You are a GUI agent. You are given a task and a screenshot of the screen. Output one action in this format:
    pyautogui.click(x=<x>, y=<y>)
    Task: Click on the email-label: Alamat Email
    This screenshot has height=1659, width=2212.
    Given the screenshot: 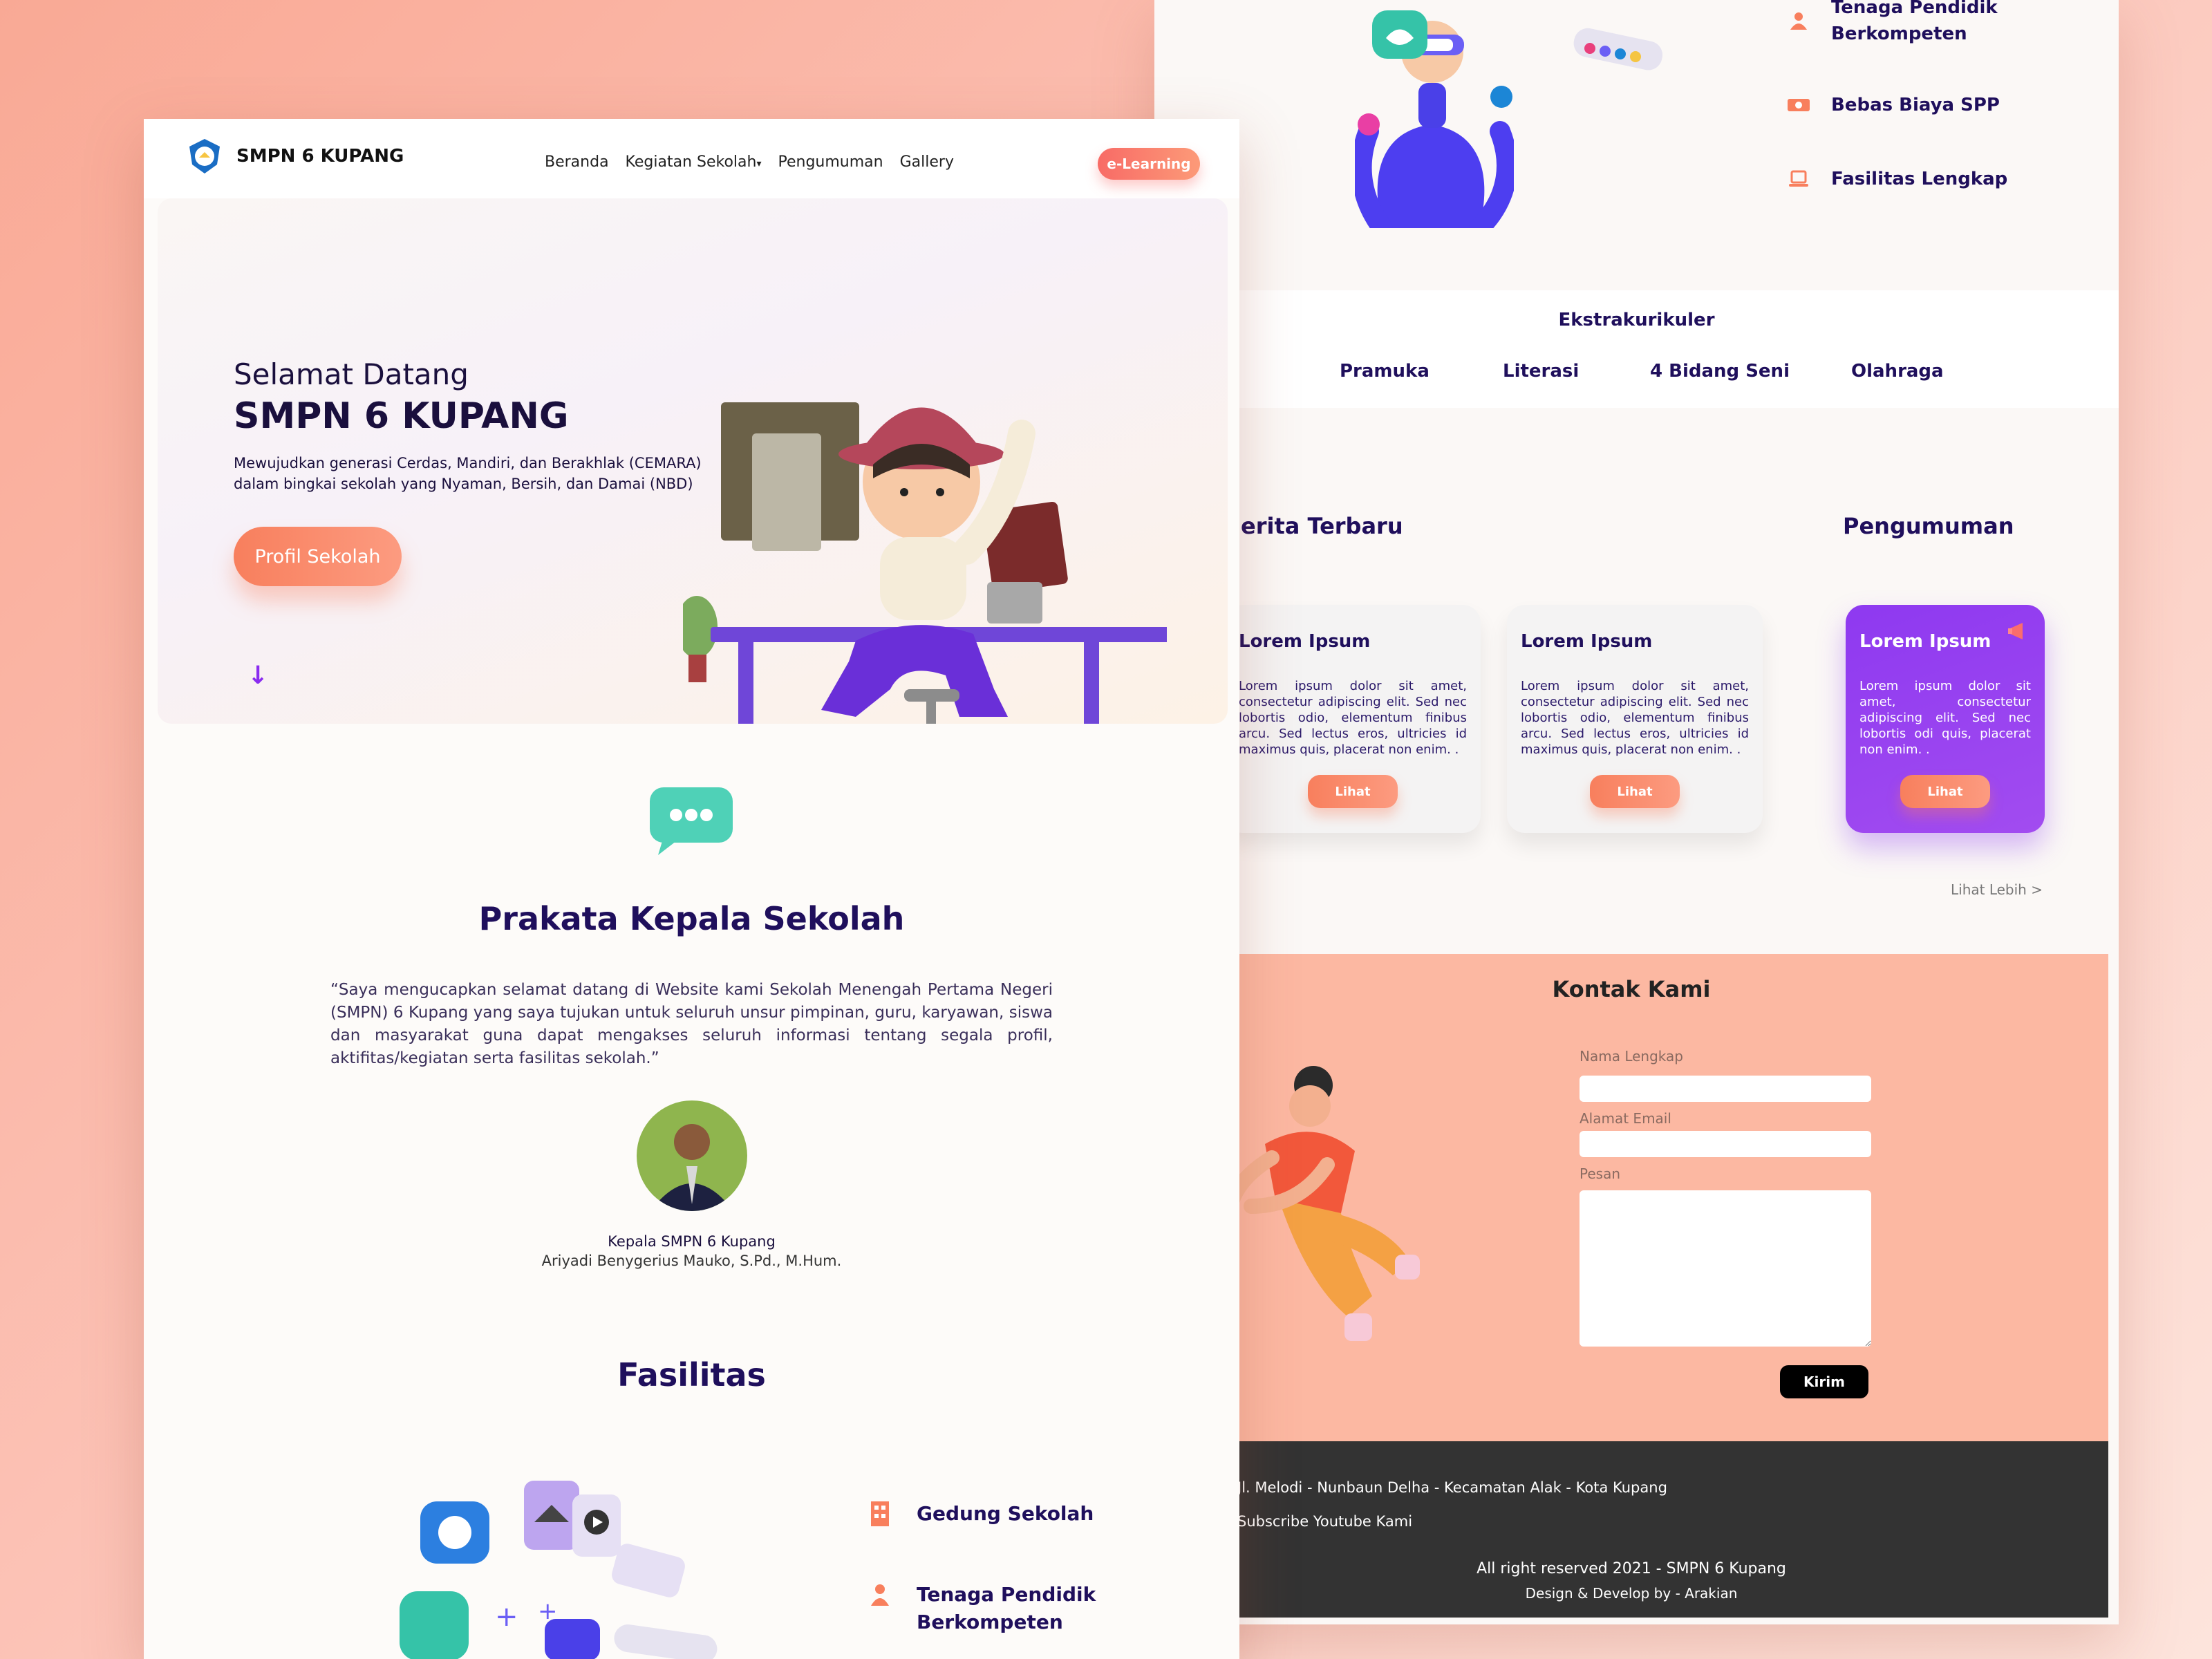 What is the action you would take?
    pyautogui.click(x=1625, y=1118)
    